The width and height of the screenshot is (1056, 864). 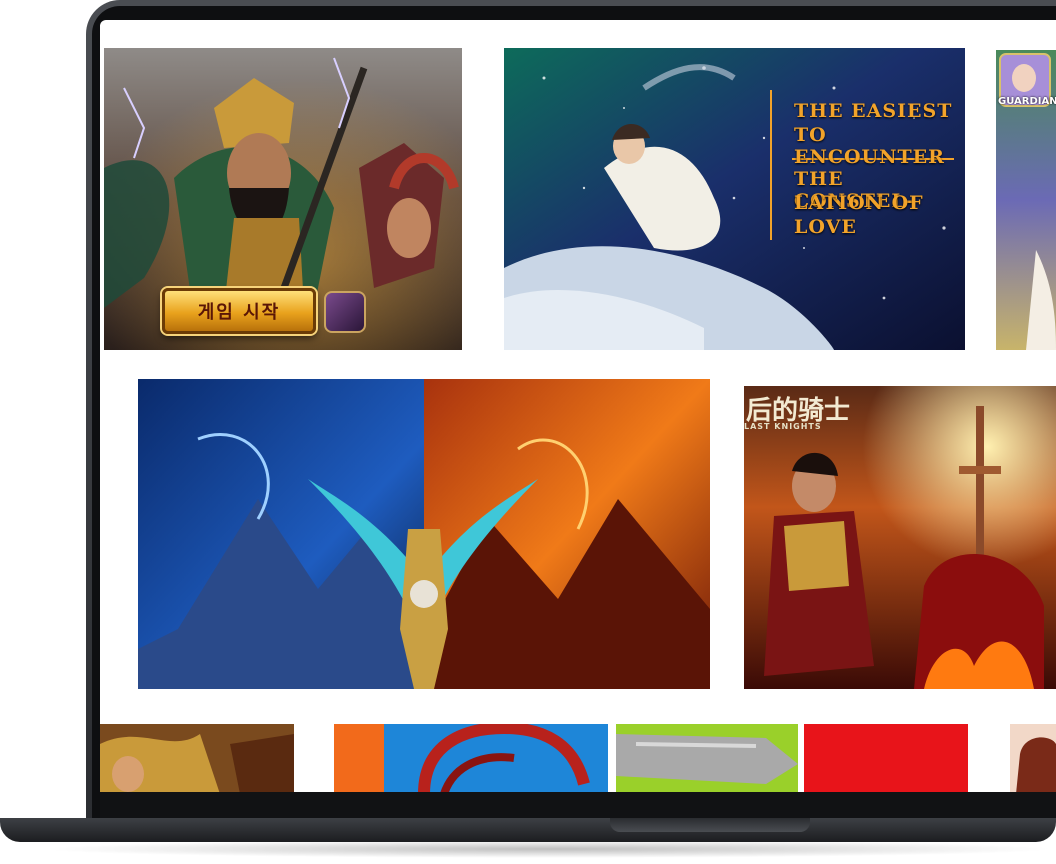 I want to click on constellation-subtitle-line2: LATION OF, so click(x=859, y=203).